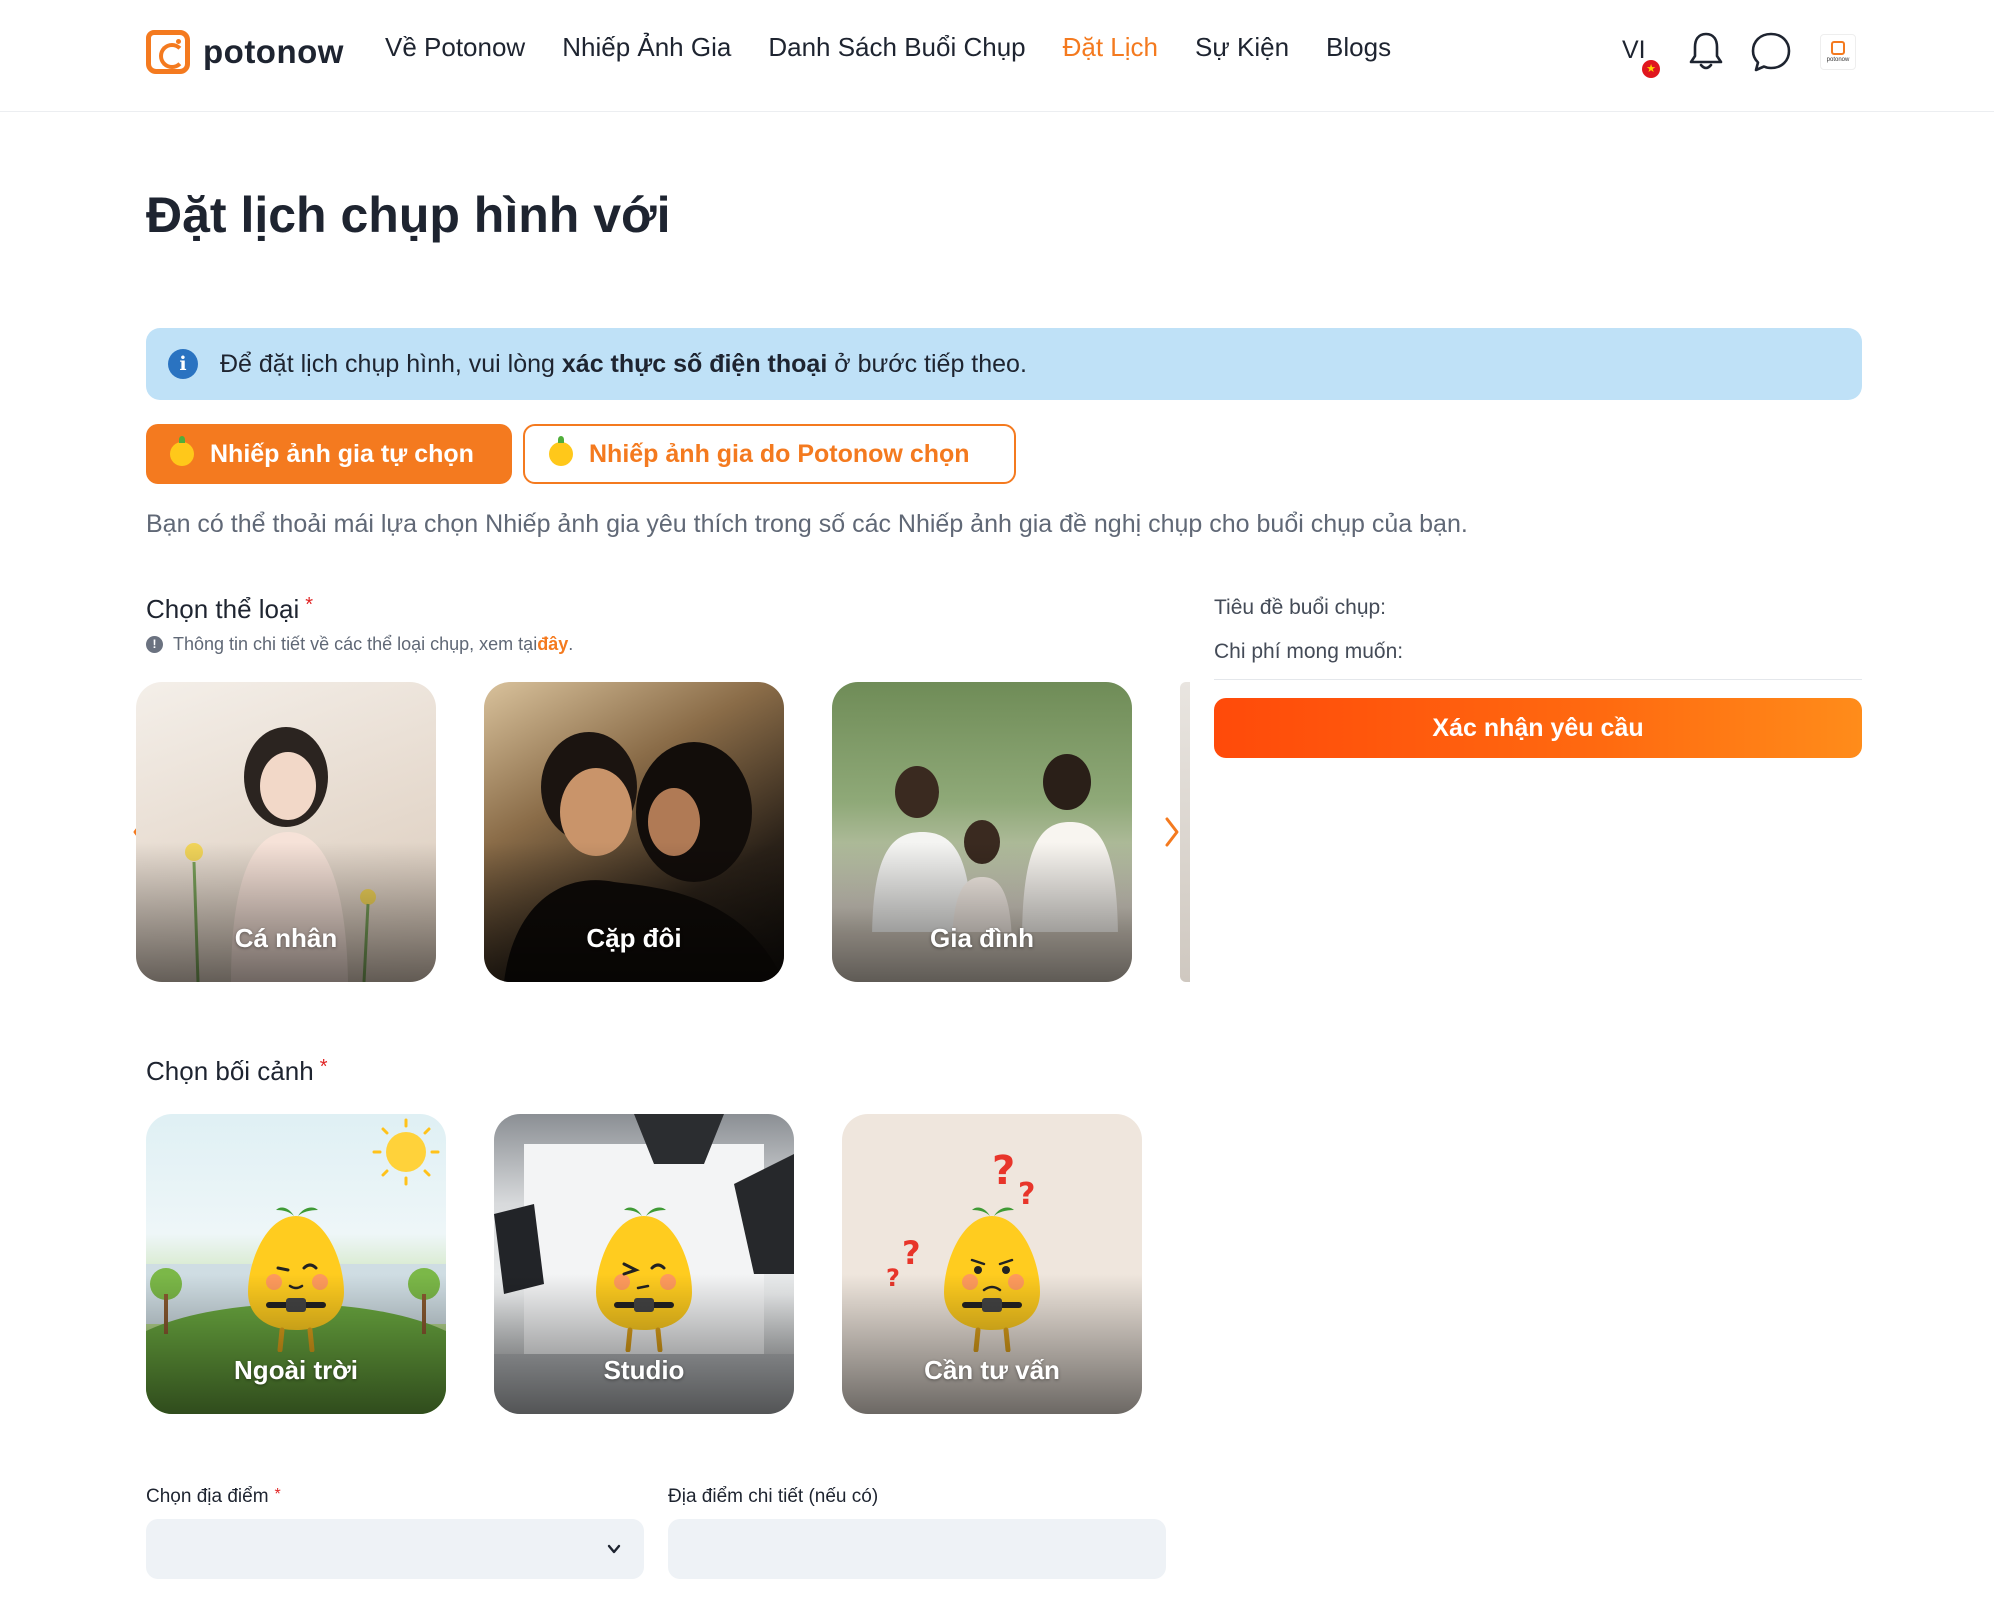  What do you see at coordinates (1706, 51) in the screenshot?
I see `bell-icon` at bounding box center [1706, 51].